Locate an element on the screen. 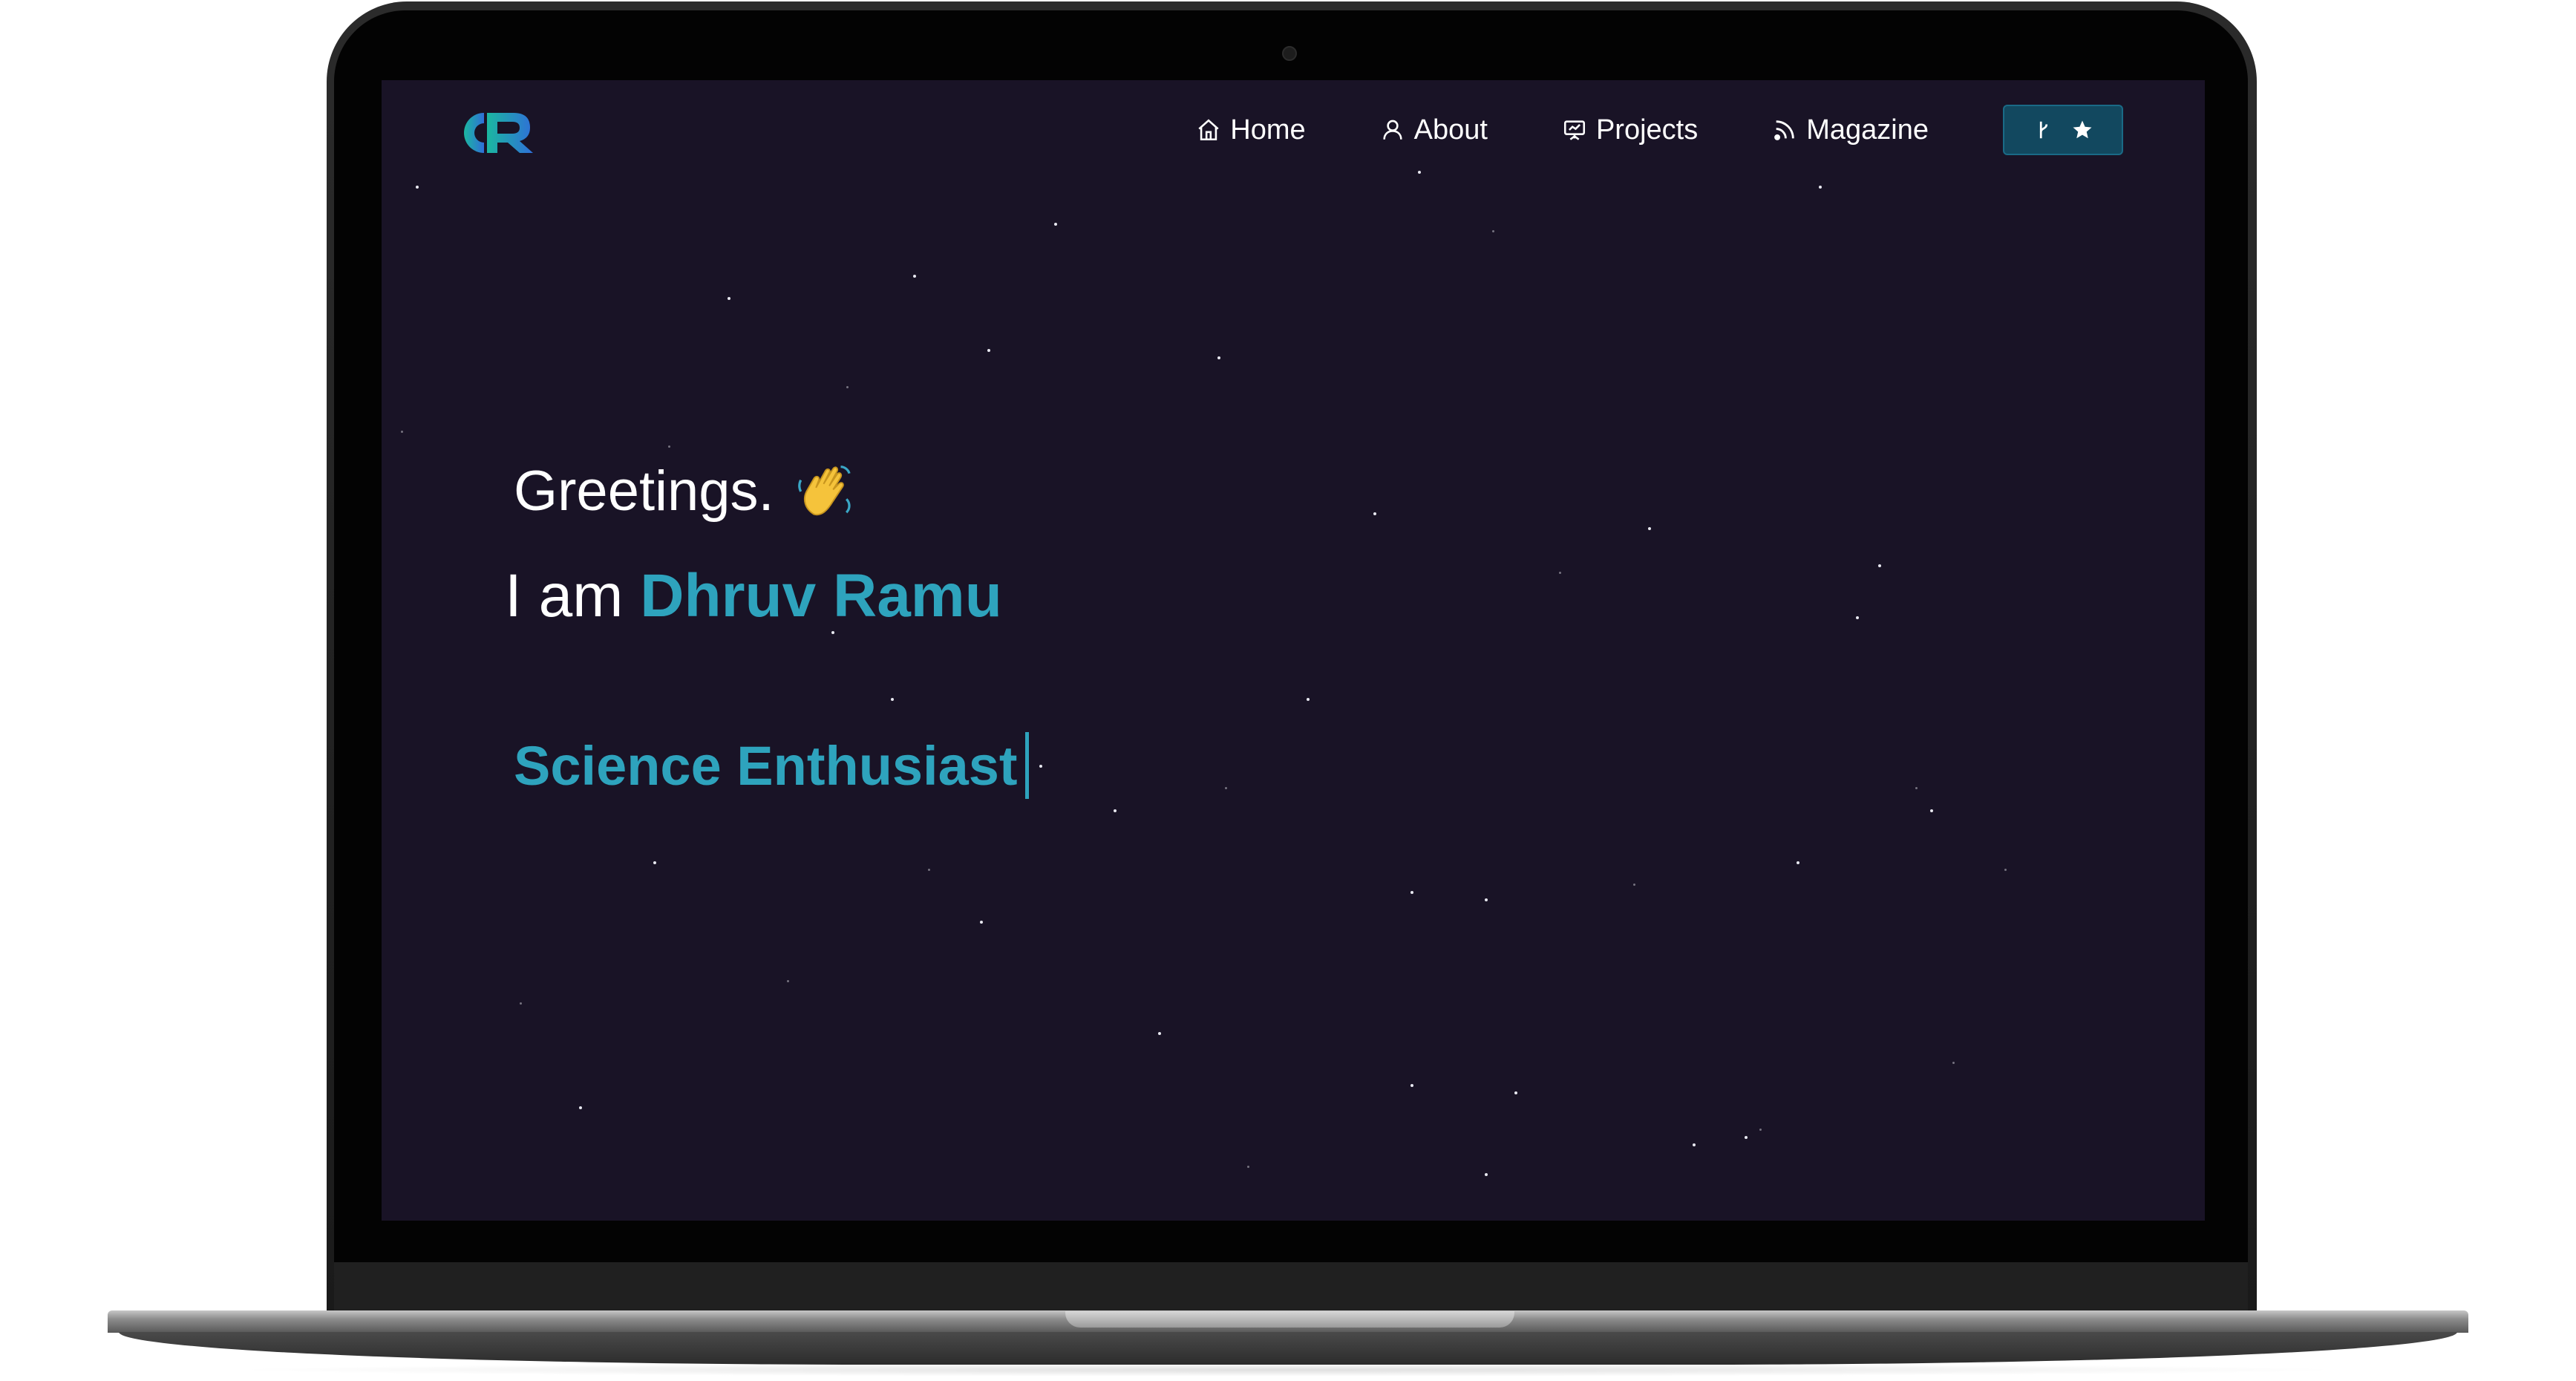 The width and height of the screenshot is (2576, 1381). nav-magazine: Magazine is located at coordinates (1850, 130).